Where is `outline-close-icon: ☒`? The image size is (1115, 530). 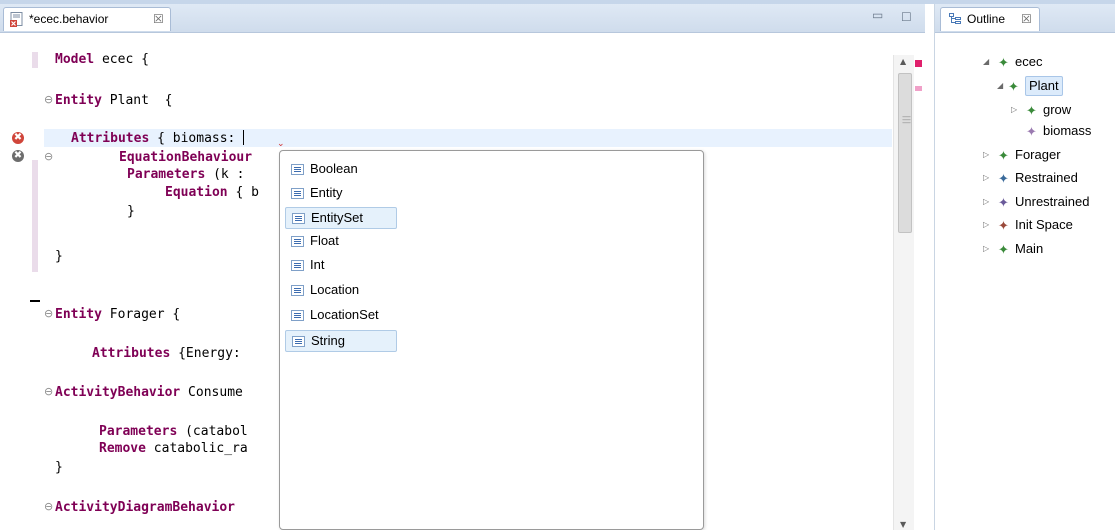
outline-close-icon: ☒ is located at coordinates (1026, 19).